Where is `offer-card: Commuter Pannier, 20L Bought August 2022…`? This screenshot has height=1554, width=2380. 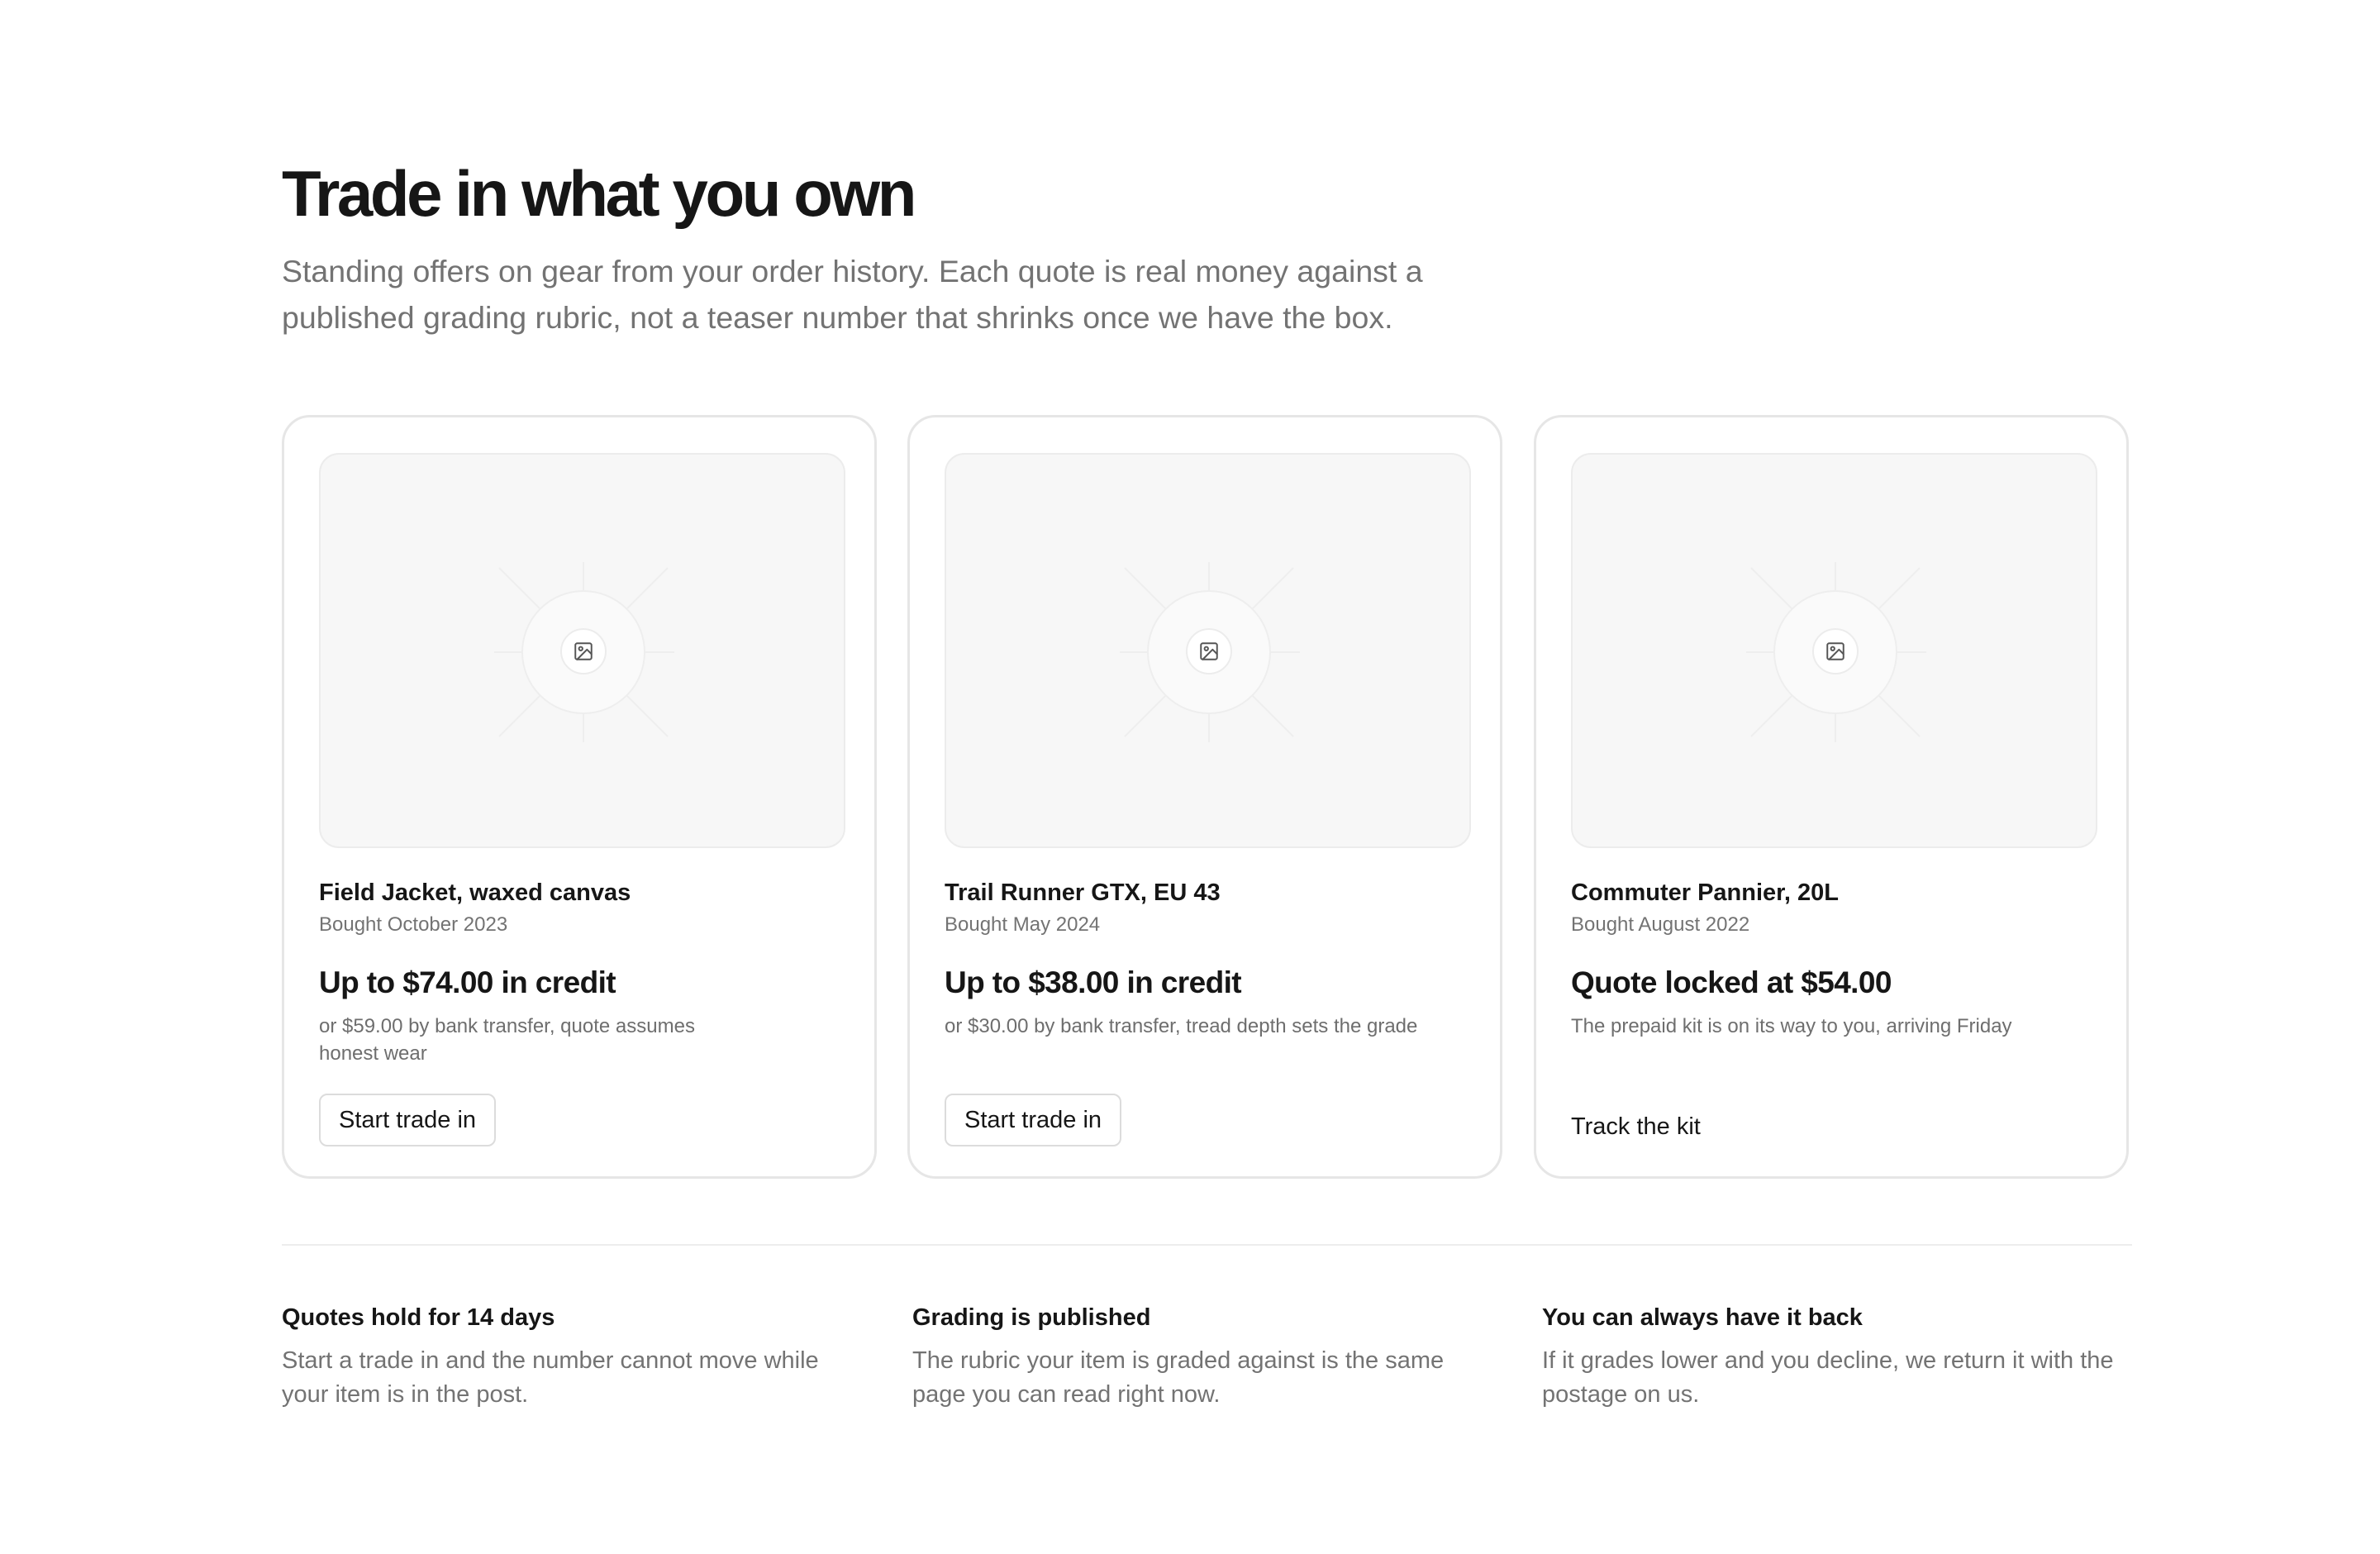 offer-card: Commuter Pannier, 20L Bought August 2022… is located at coordinates (1831, 797).